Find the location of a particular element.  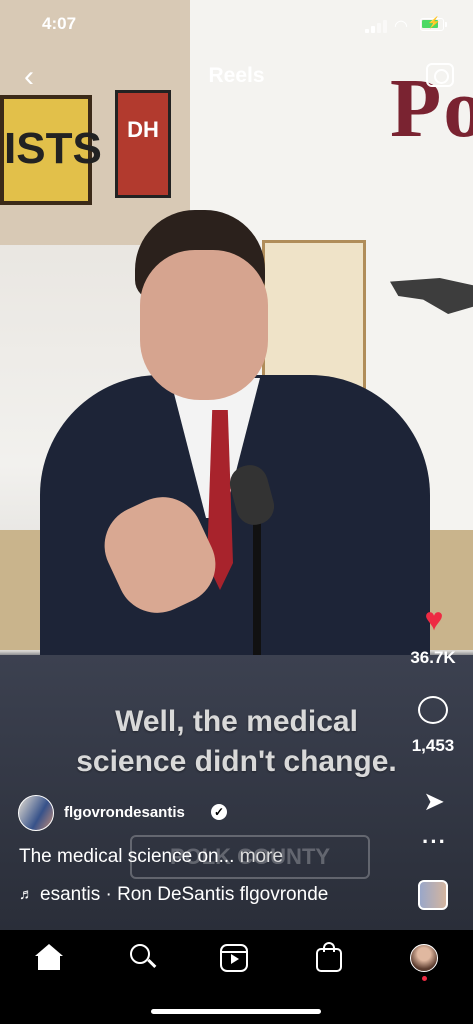

verified-icon: ✓ is located at coordinates (219, 812).